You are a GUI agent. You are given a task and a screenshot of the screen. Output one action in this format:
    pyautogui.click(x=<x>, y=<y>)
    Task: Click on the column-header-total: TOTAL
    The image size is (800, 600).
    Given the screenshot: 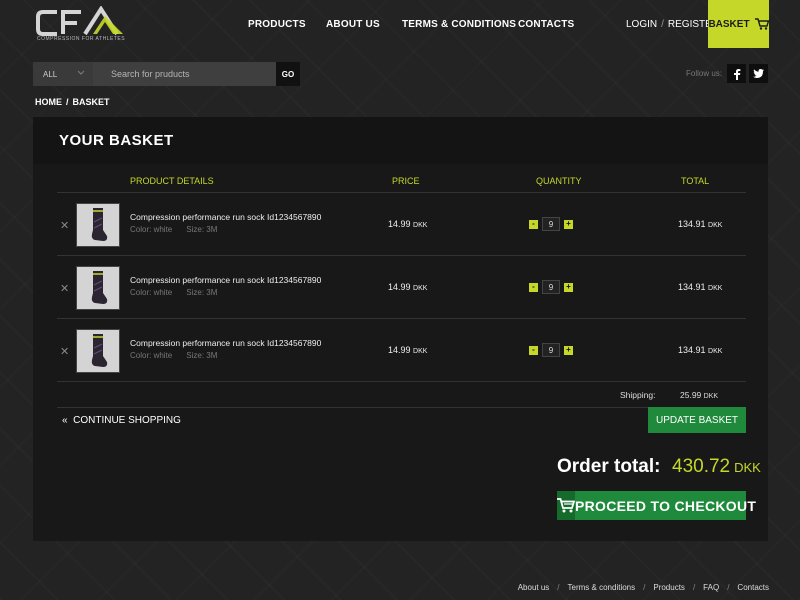 What is the action you would take?
    pyautogui.click(x=695, y=181)
    